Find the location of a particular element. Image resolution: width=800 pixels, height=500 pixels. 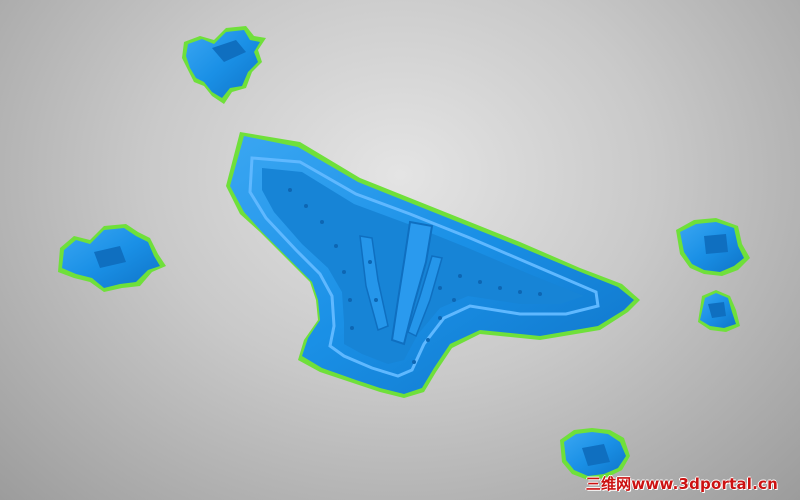

scan-fragment-right-small is located at coordinates (719, 311).